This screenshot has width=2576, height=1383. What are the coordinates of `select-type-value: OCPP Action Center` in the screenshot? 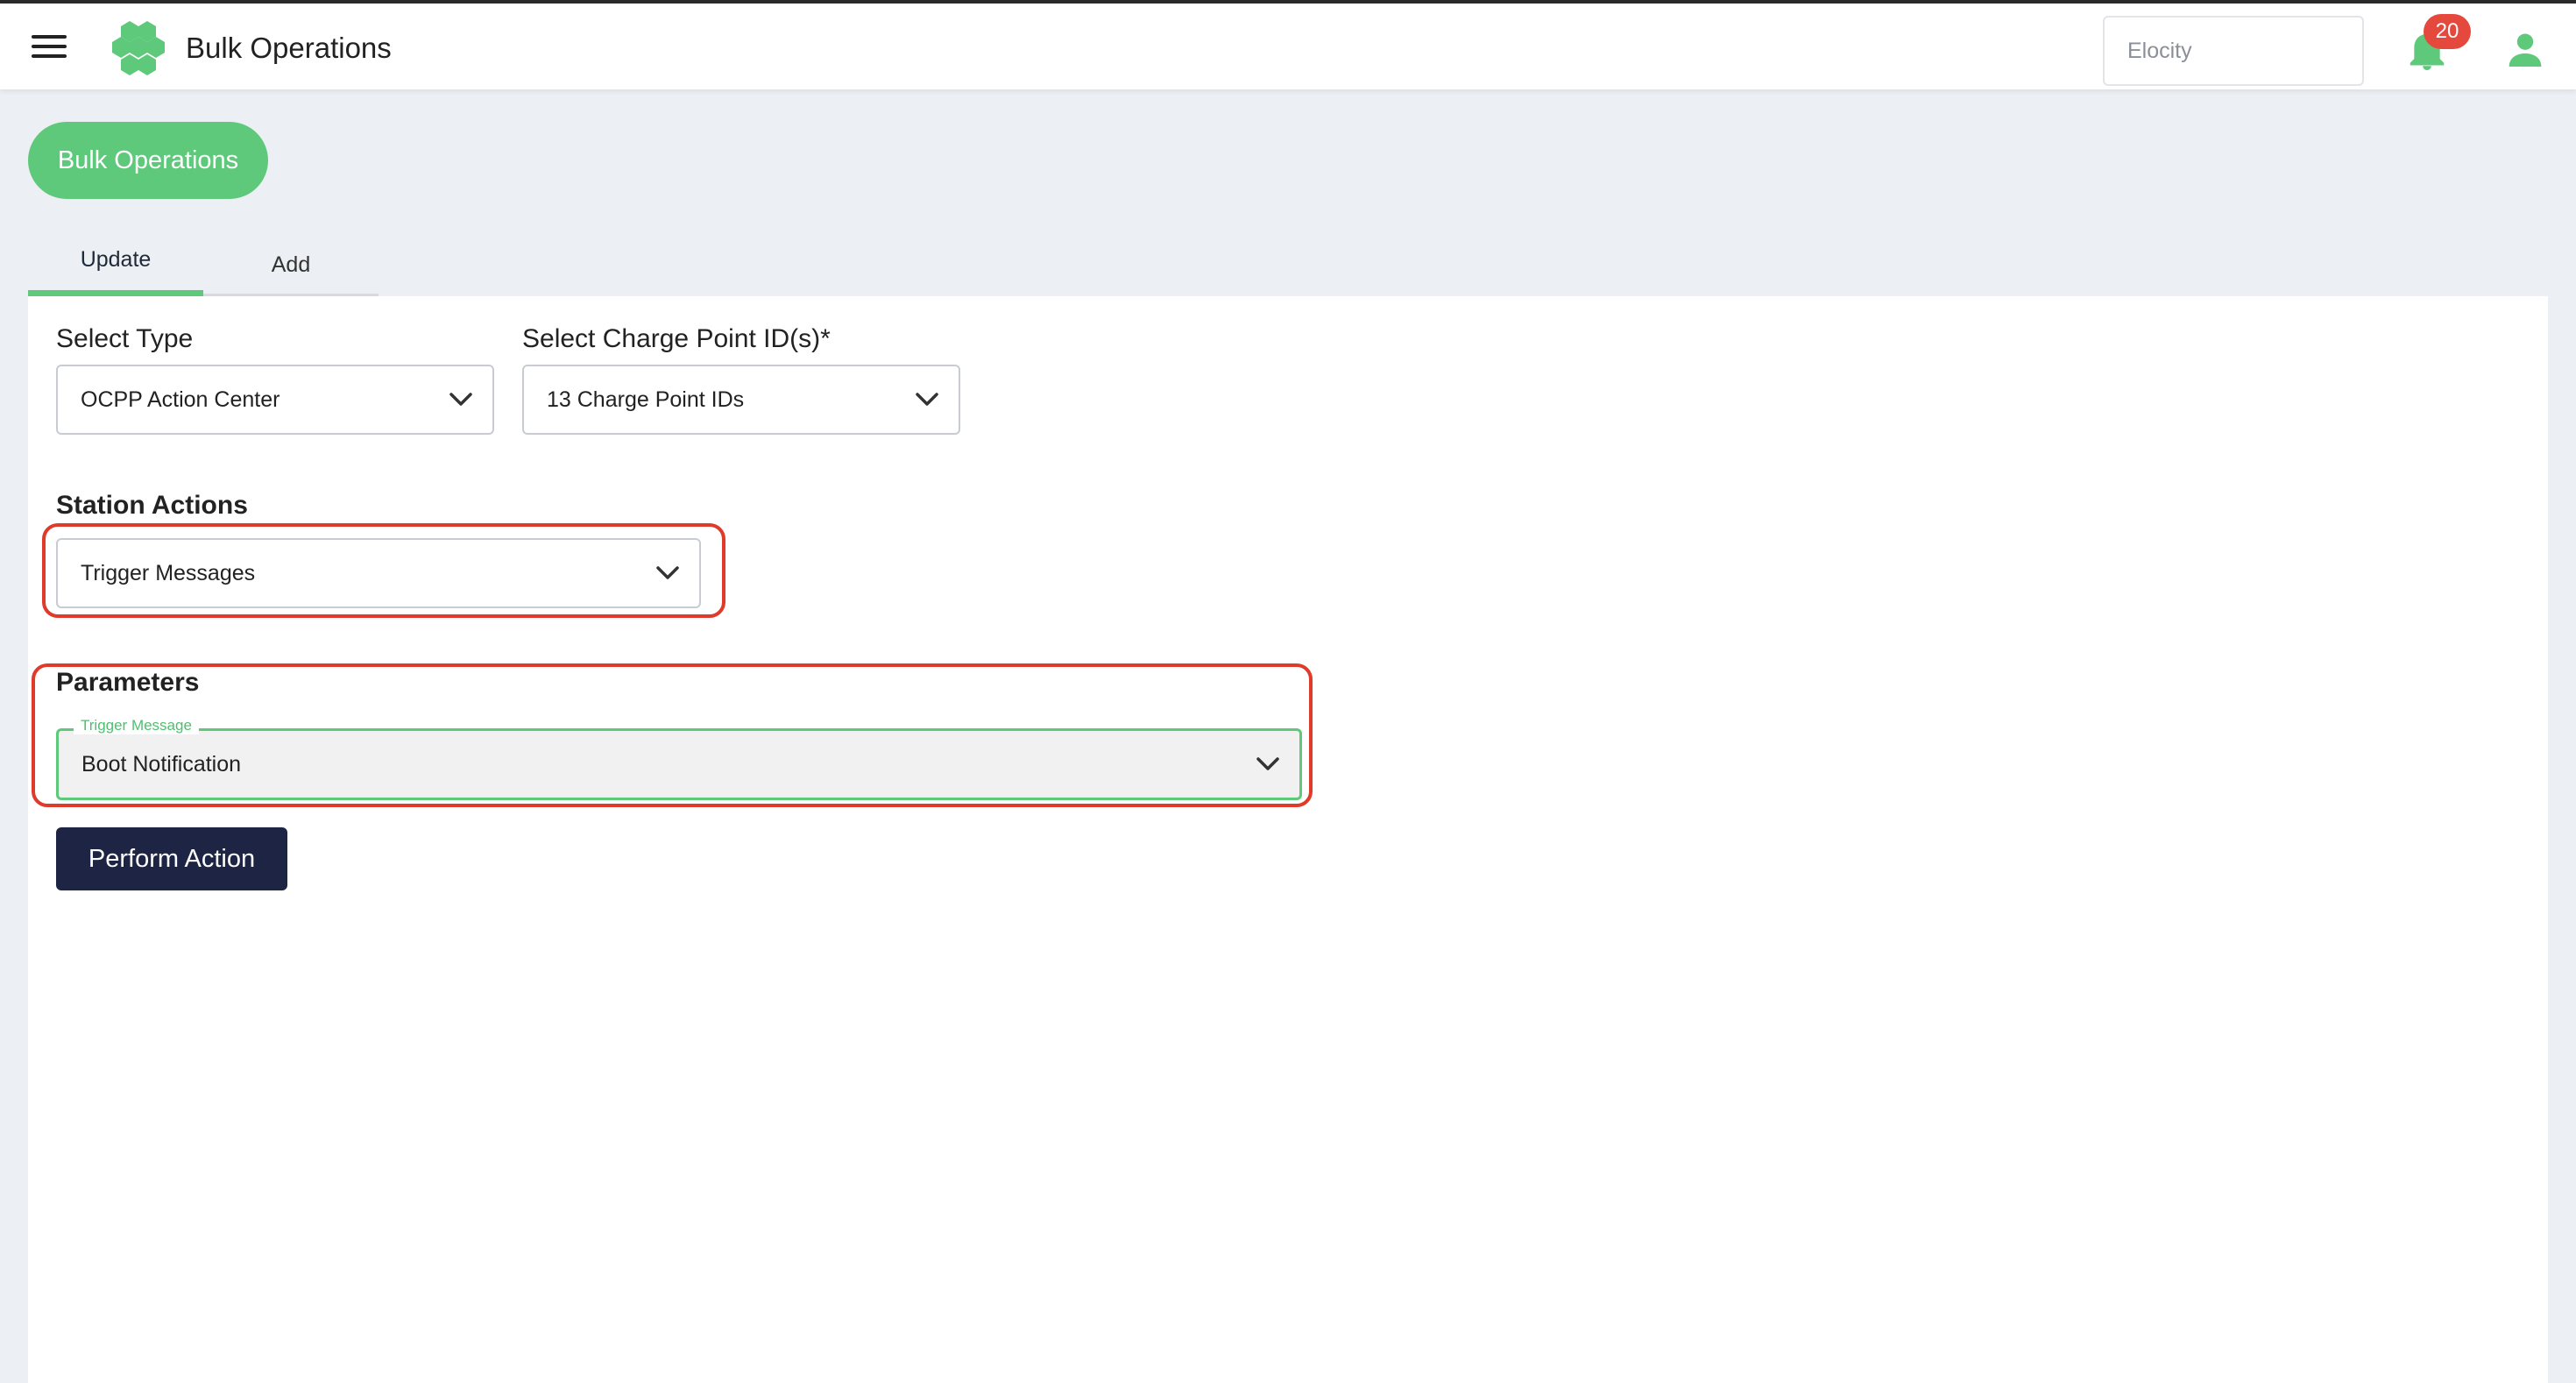 It's located at (180, 399).